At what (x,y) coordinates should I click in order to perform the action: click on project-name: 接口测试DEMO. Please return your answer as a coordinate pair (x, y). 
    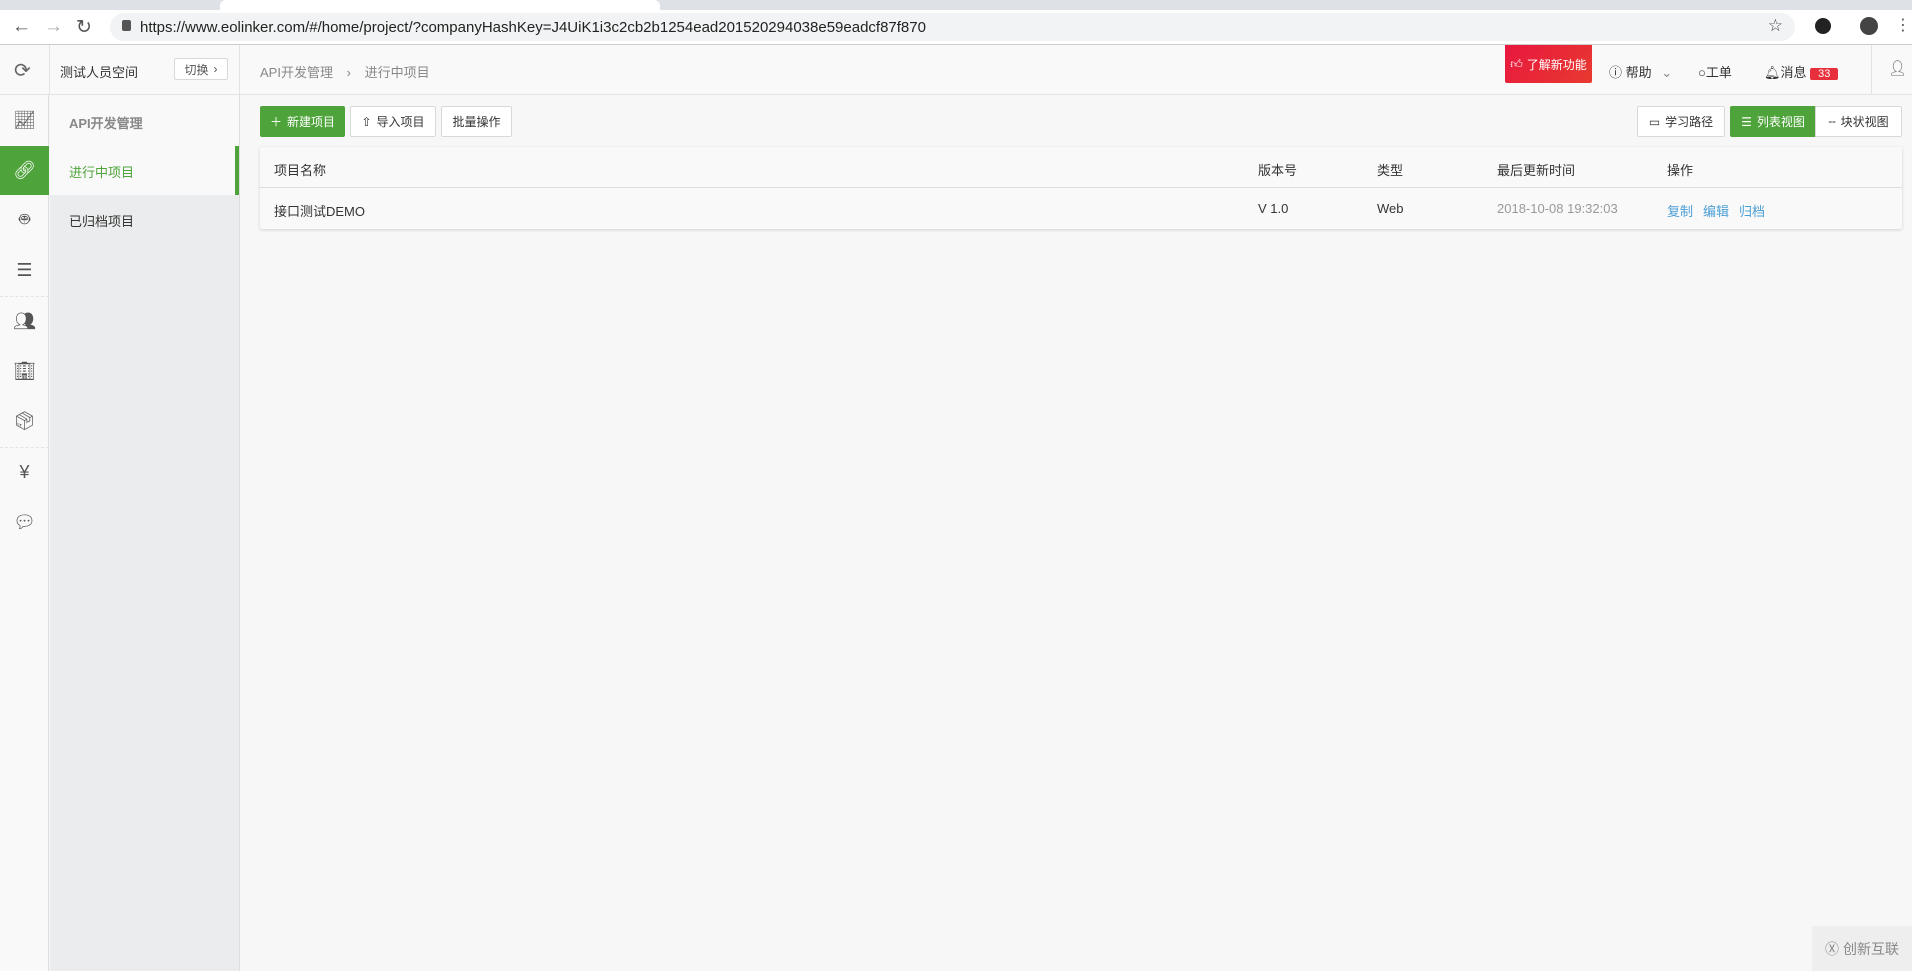
    Looking at the image, I should click on (319, 210).